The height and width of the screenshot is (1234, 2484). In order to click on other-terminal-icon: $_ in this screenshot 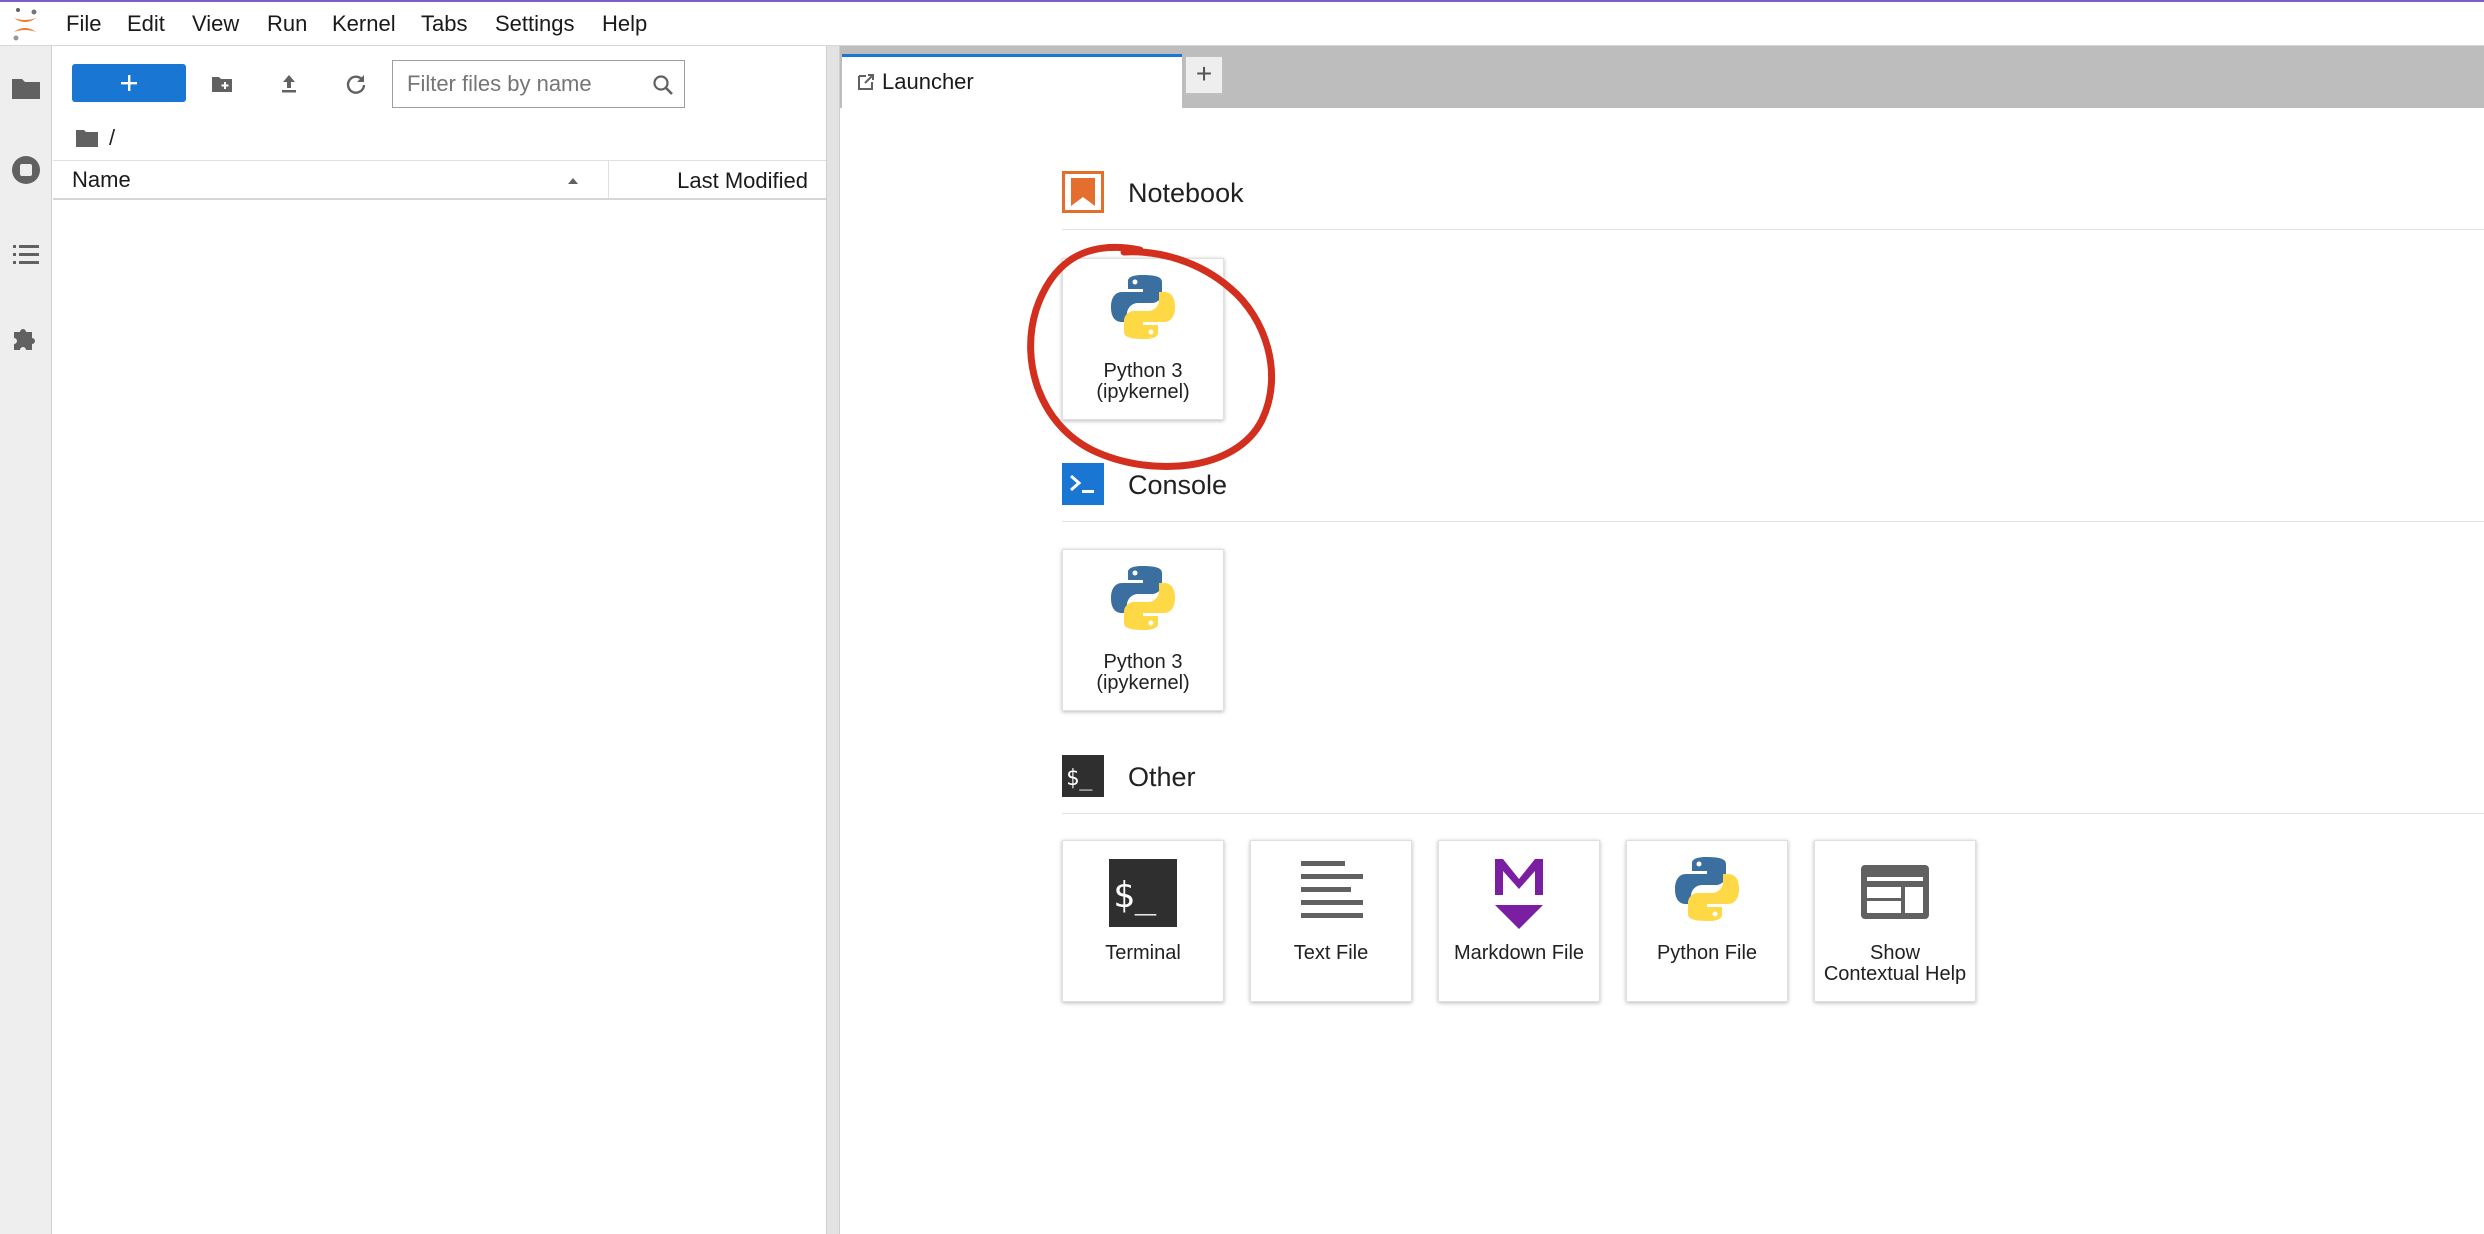, I will do `click(1083, 776)`.